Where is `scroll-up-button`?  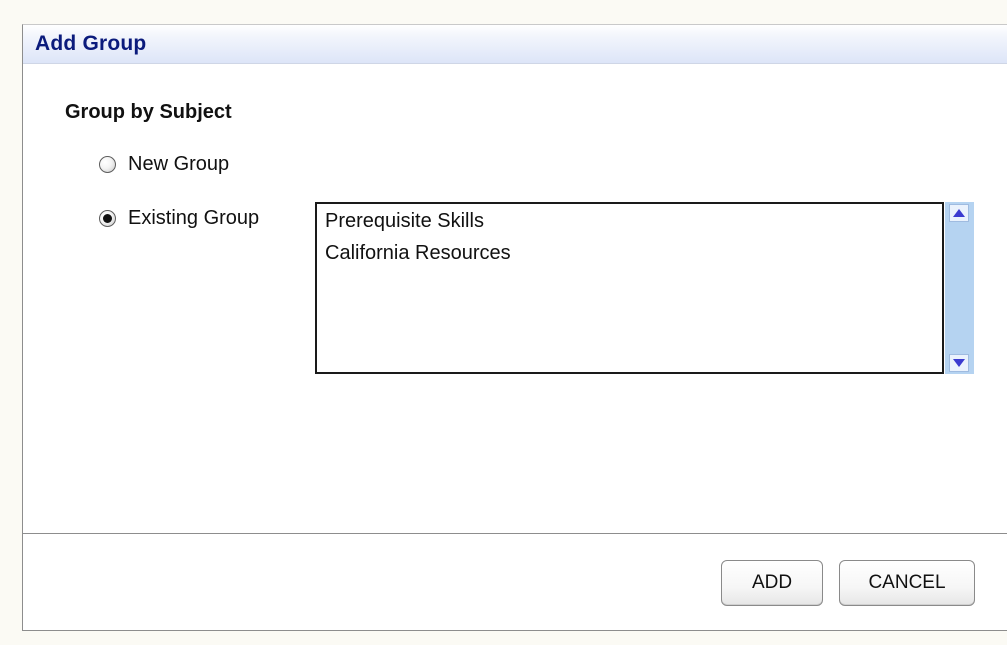 scroll-up-button is located at coordinates (959, 213).